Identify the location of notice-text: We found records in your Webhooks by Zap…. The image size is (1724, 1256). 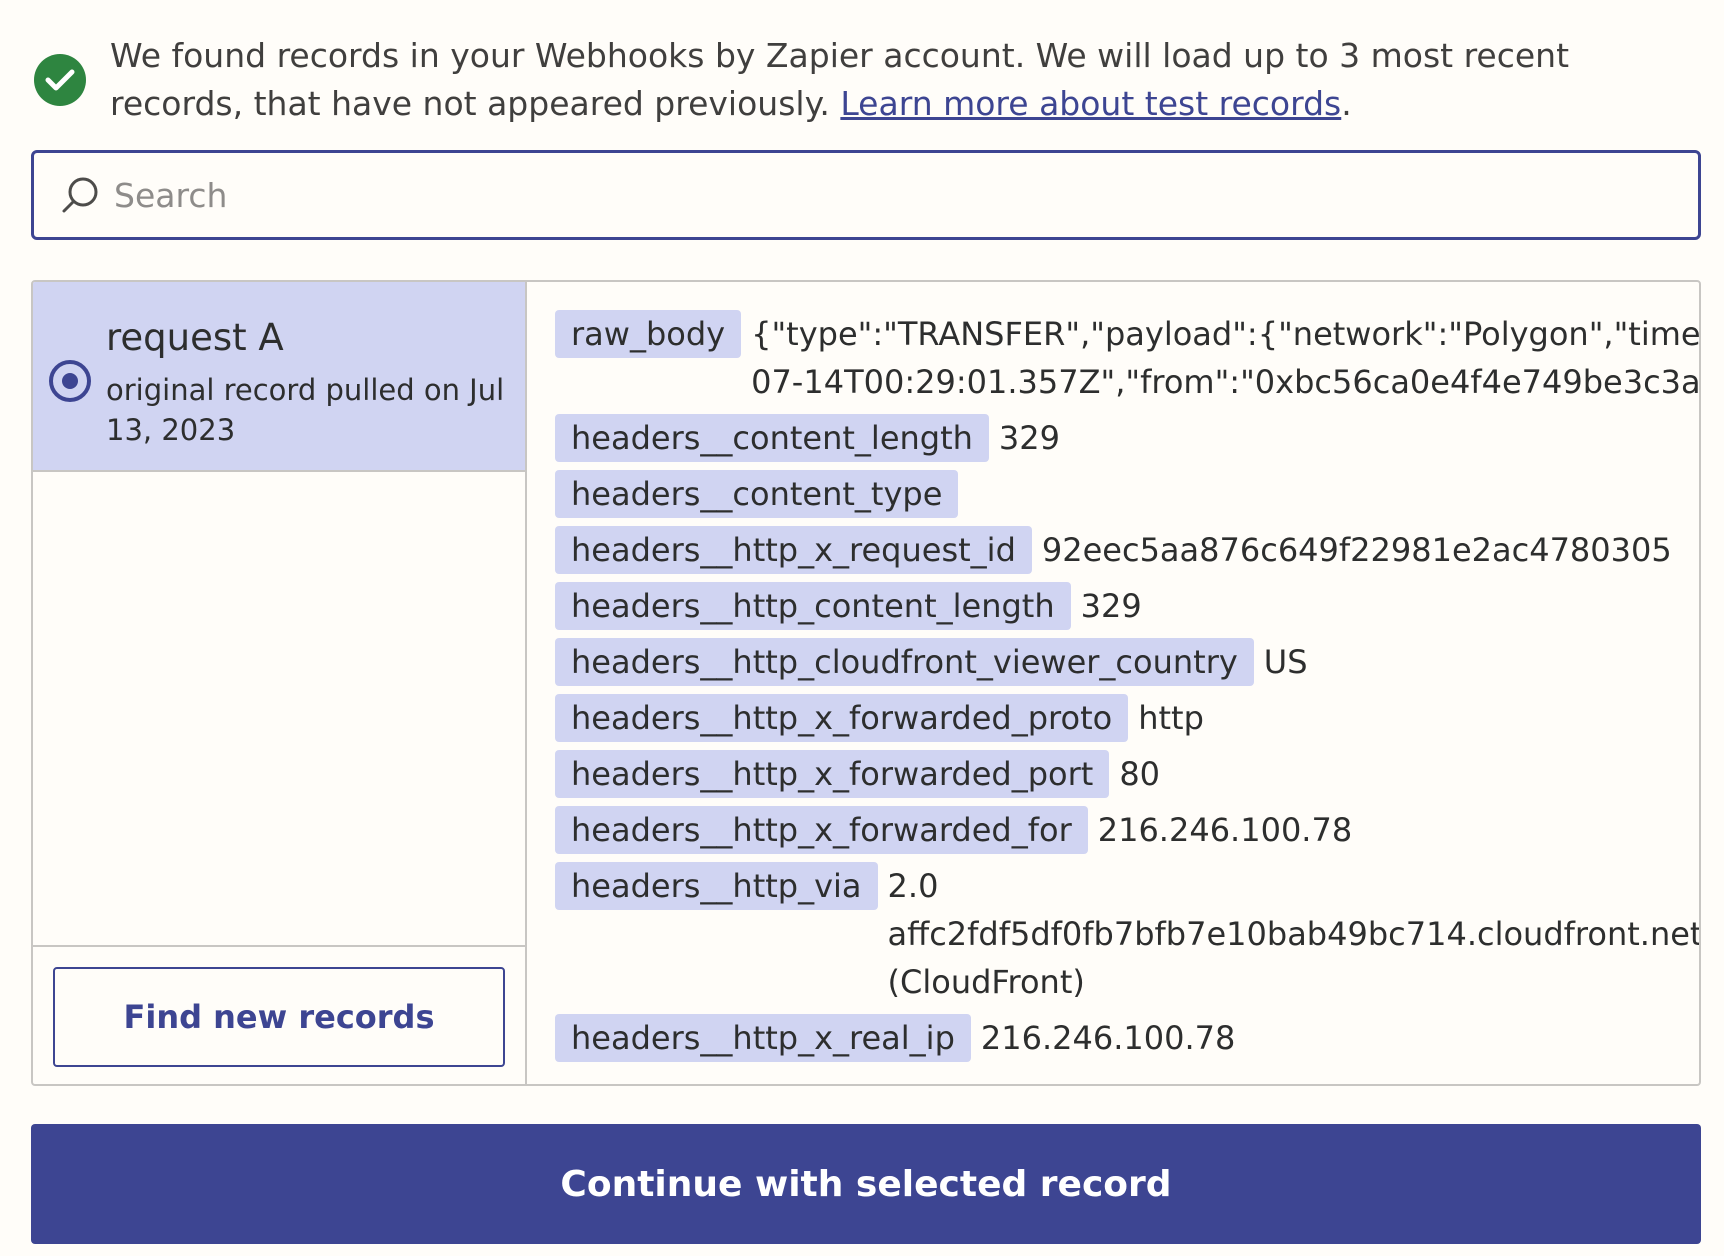
(902, 80).